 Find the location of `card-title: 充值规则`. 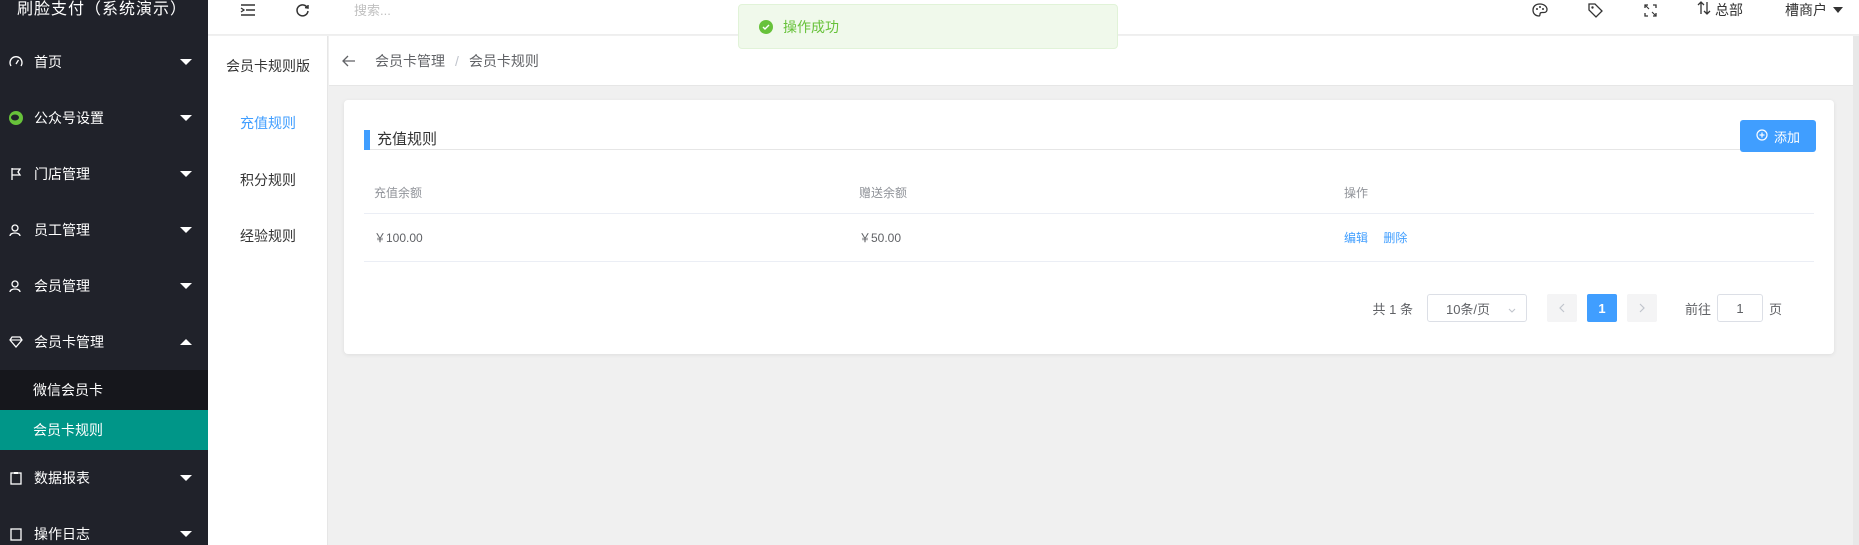

card-title: 充值规则 is located at coordinates (407, 139).